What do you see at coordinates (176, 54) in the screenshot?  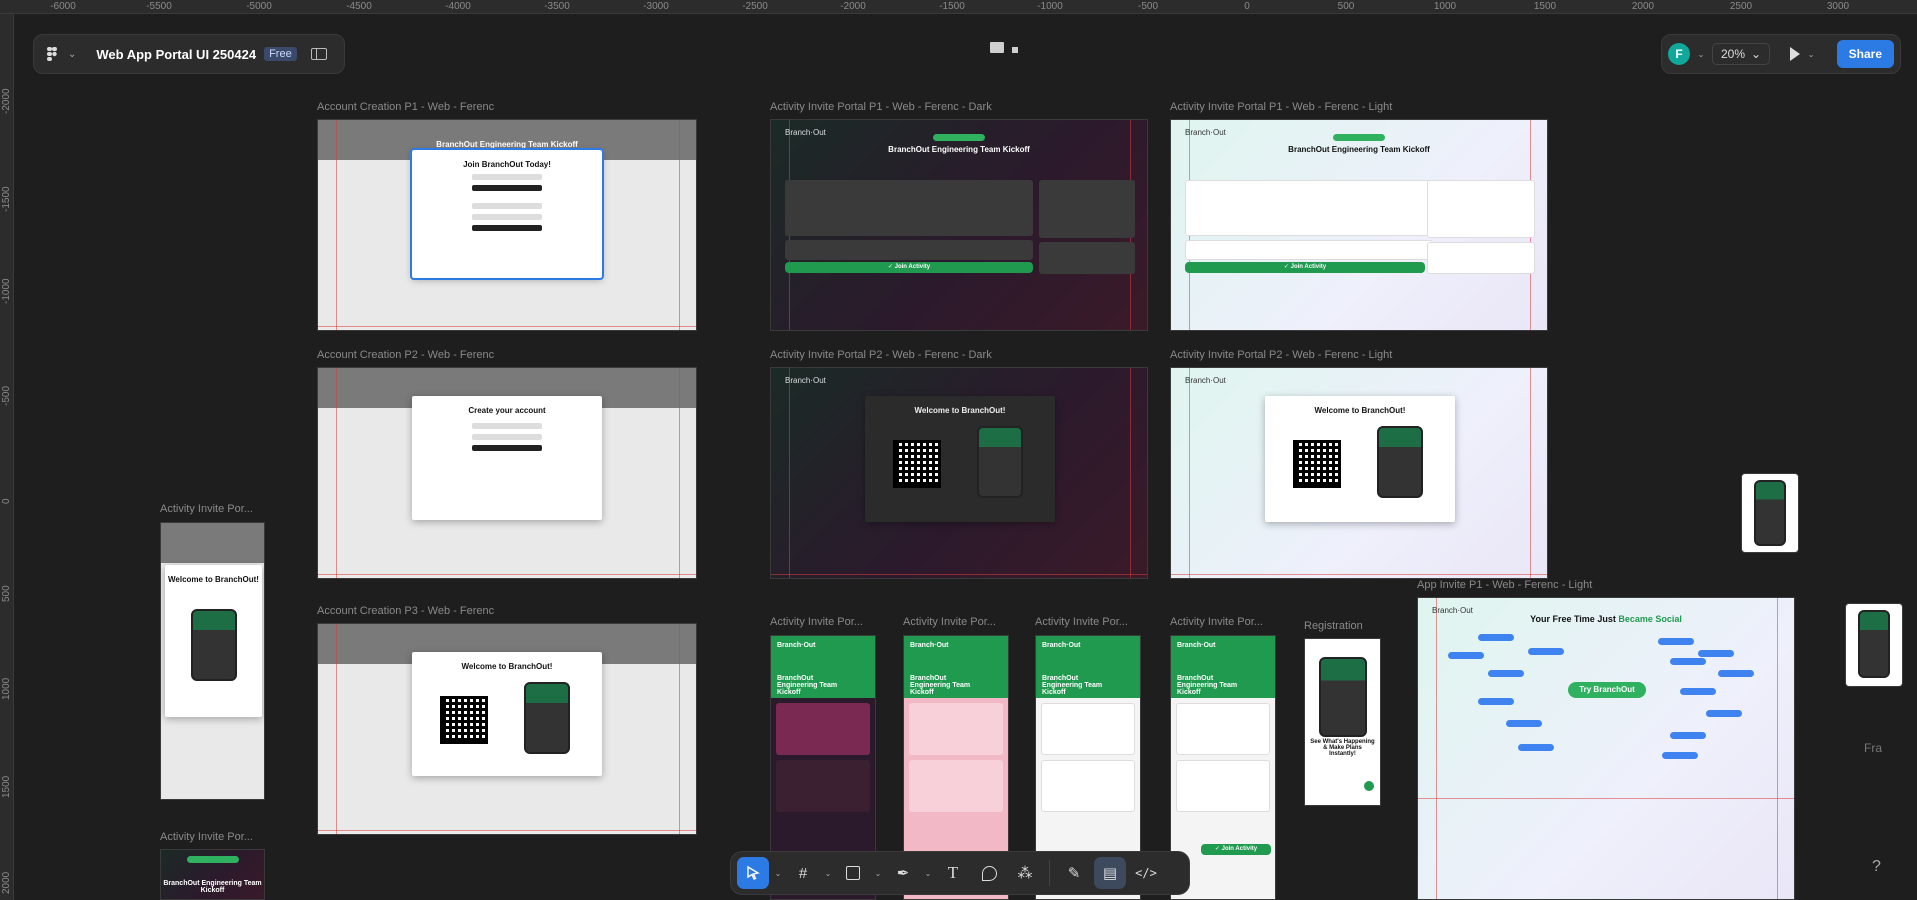 I see `file-title: Web App Portal UI 250424` at bounding box center [176, 54].